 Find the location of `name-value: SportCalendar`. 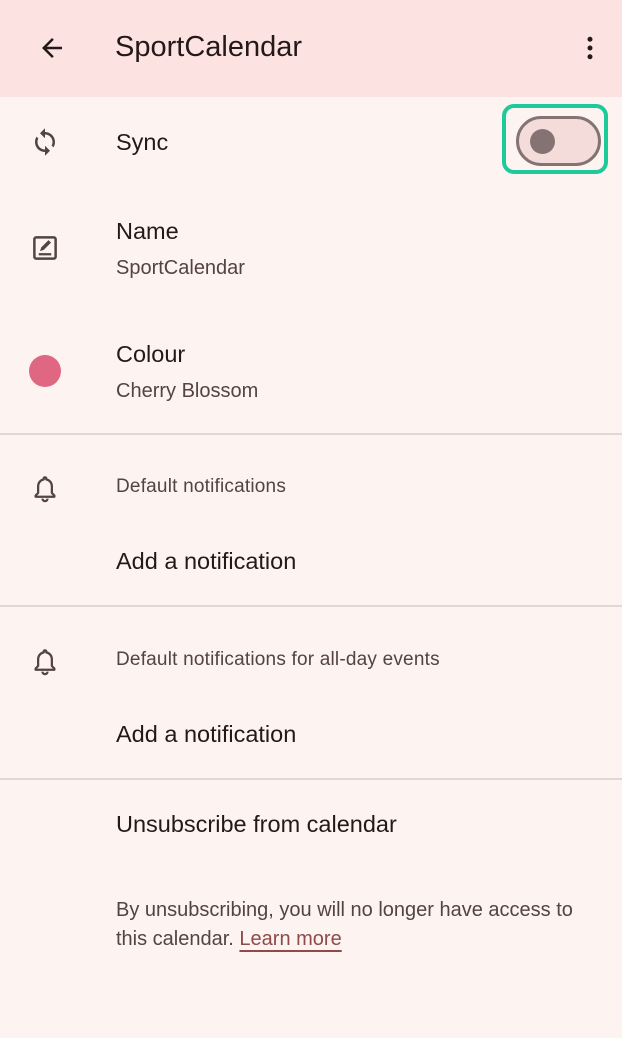

name-value: SportCalendar is located at coordinates (180, 268).